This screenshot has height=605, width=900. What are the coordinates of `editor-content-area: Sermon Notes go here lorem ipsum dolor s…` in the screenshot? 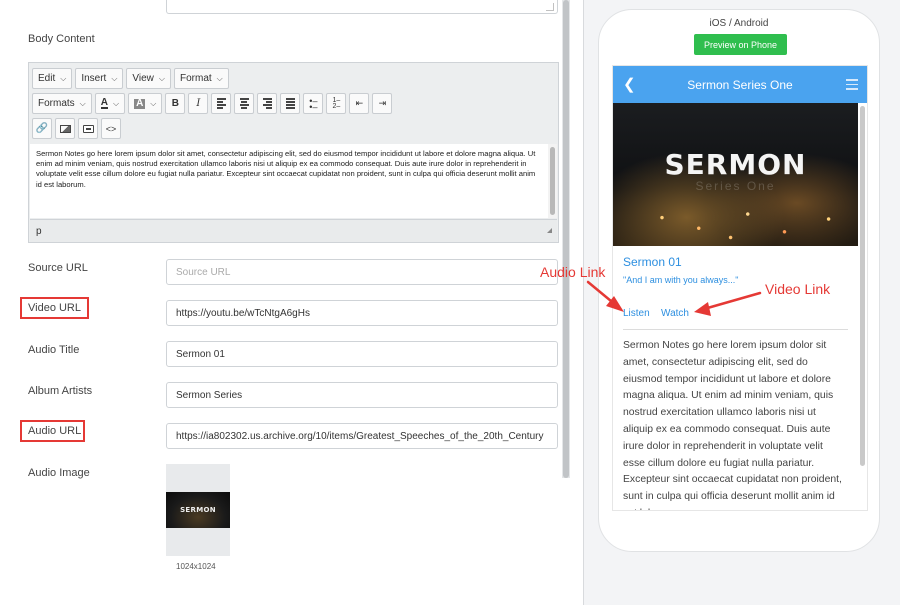 It's located at (289, 181).